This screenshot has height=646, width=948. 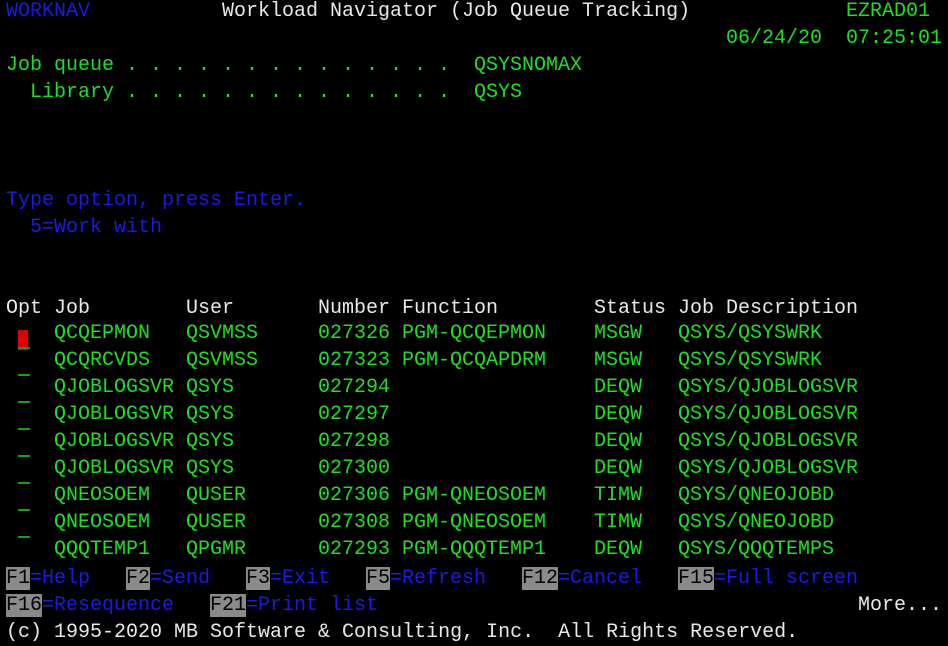 What do you see at coordinates (354, 495) in the screenshot?
I see `cell-number: 027306` at bounding box center [354, 495].